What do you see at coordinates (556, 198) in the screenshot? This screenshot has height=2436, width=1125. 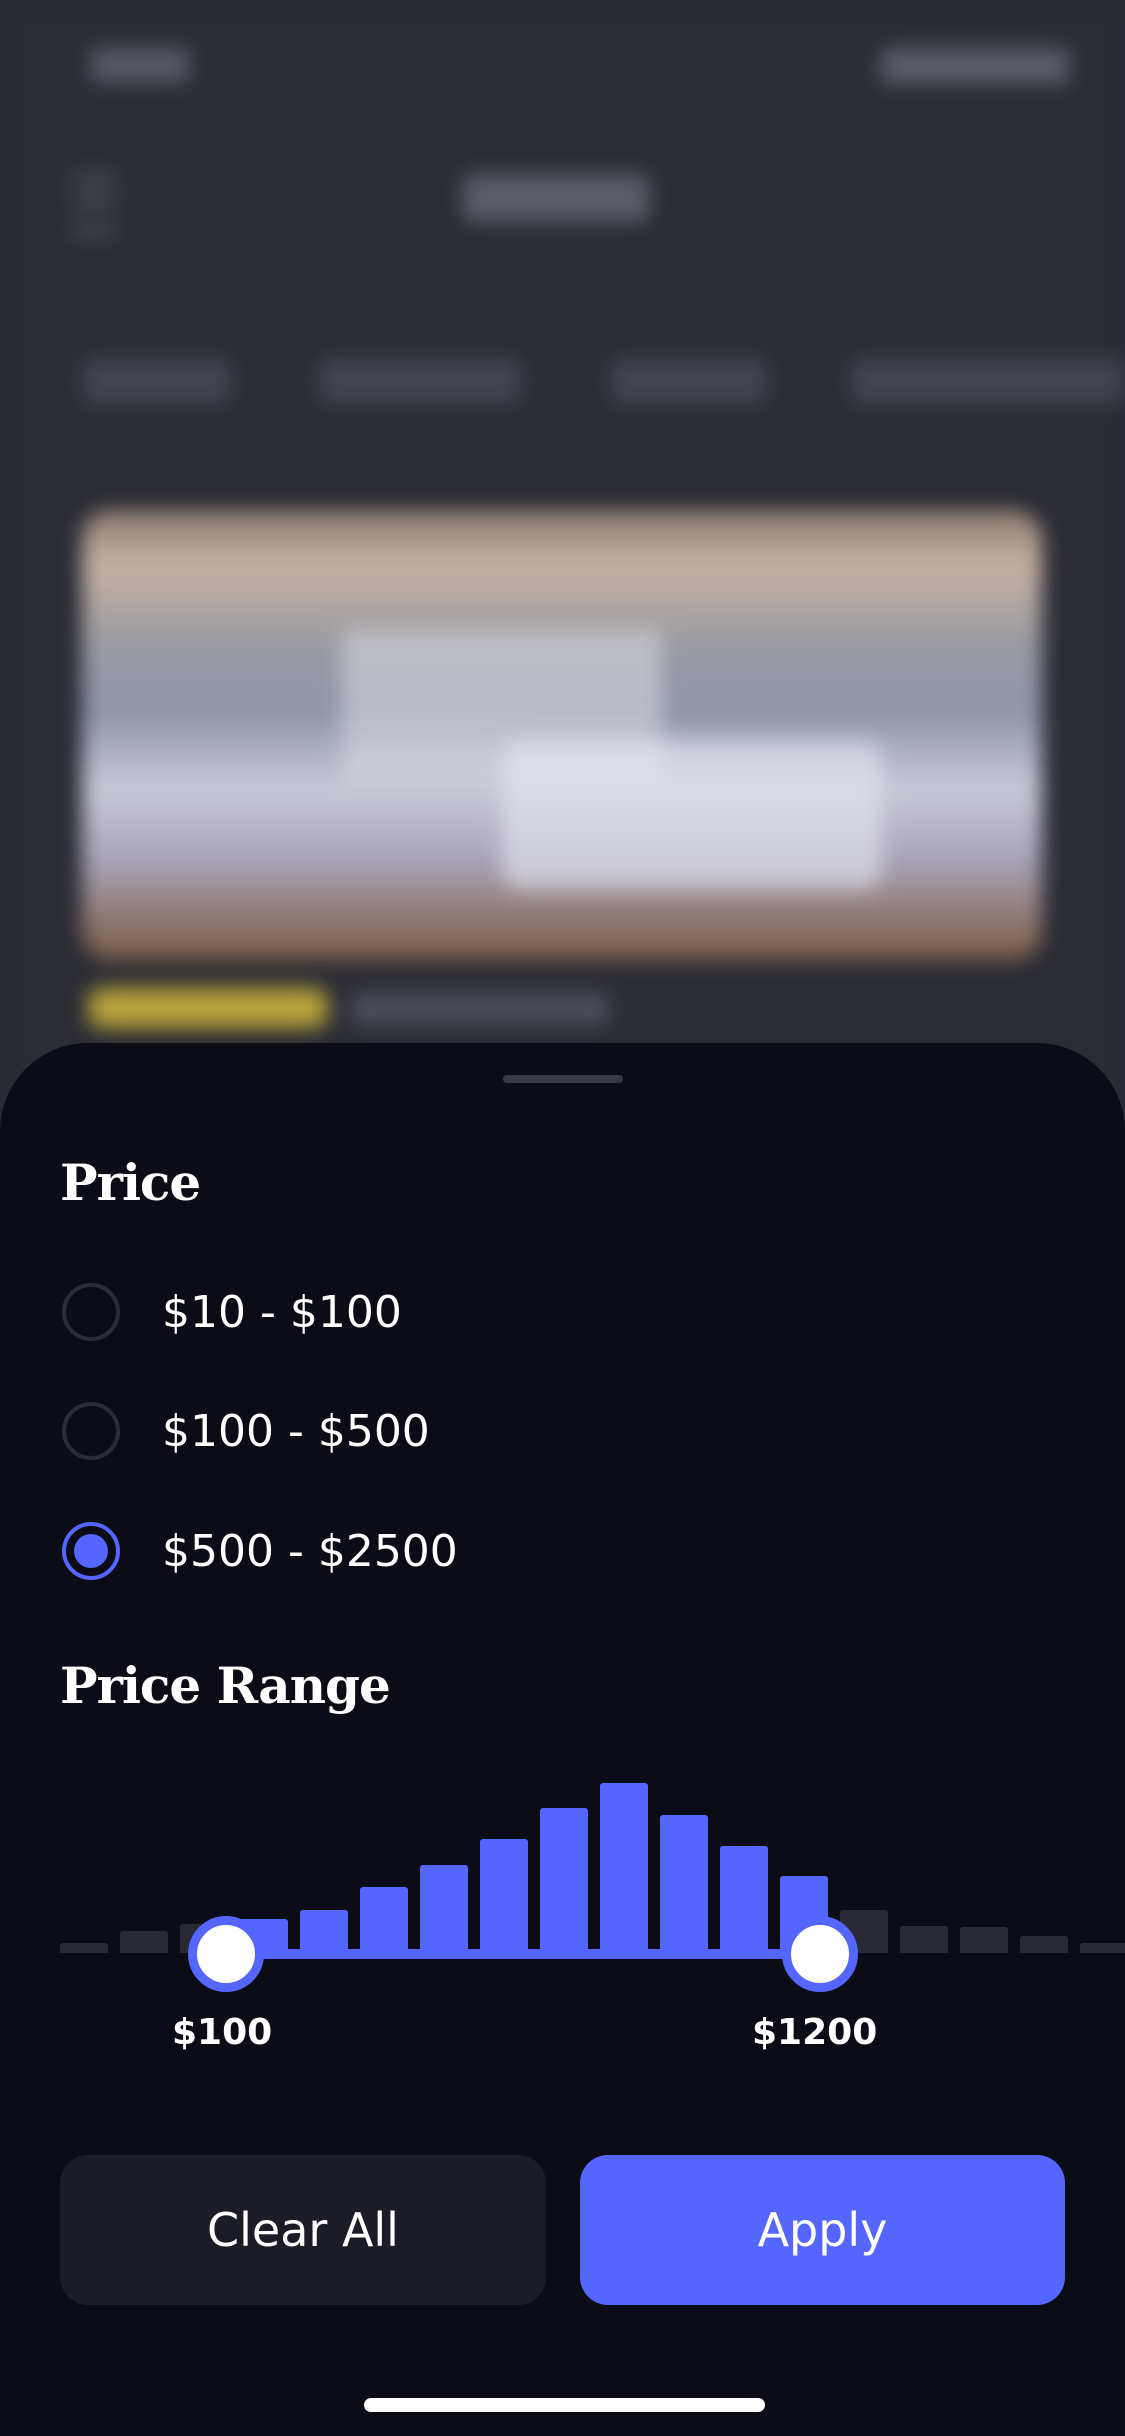 I see `page-title` at bounding box center [556, 198].